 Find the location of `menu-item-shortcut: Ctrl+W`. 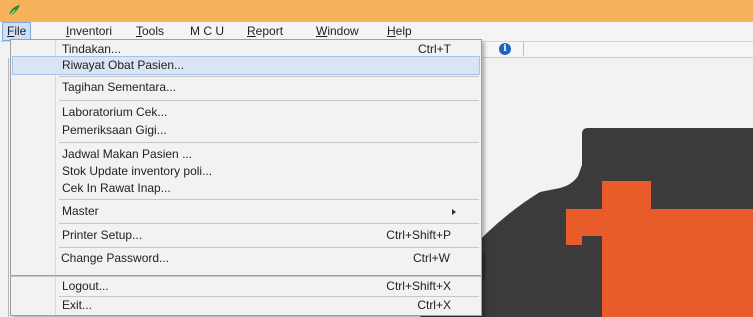

menu-item-shortcut: Ctrl+W is located at coordinates (431, 258).